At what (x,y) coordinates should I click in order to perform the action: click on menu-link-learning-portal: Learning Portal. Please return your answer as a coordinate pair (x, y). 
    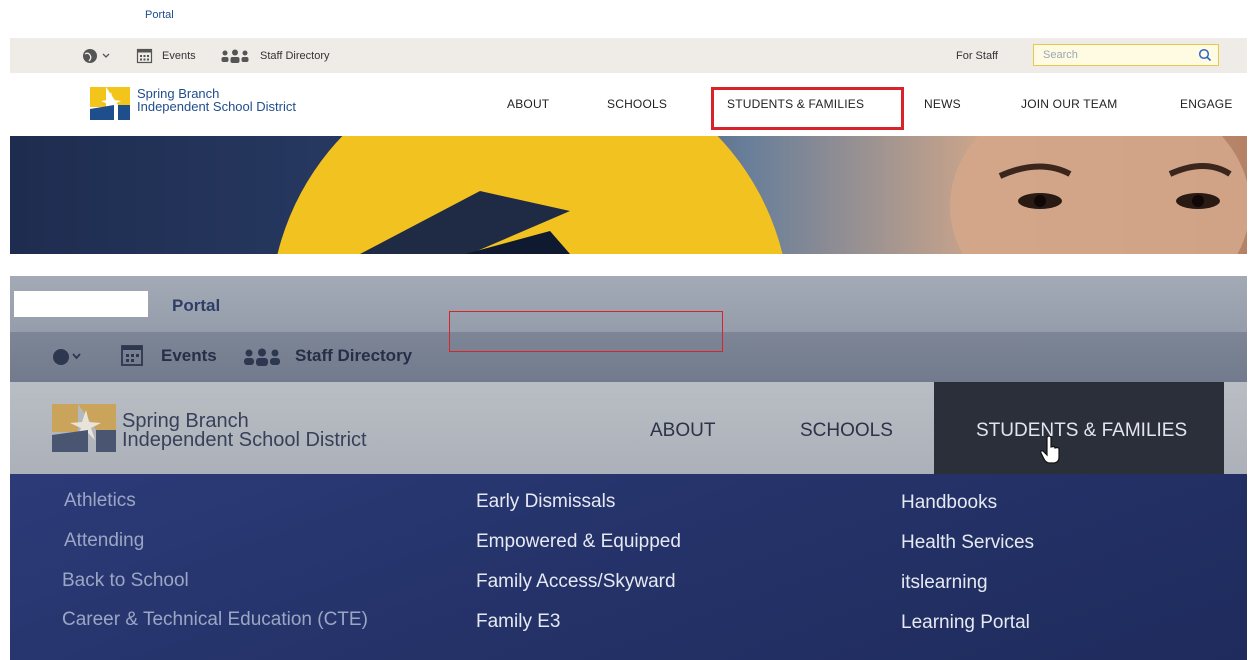
    Looking at the image, I should click on (965, 623).